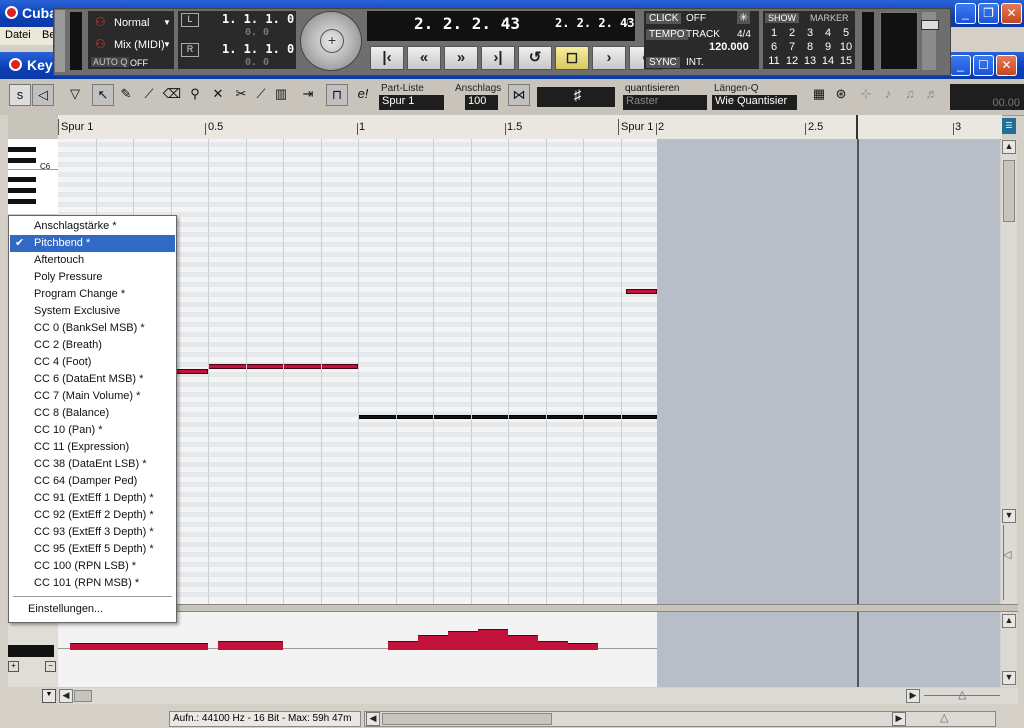 The height and width of the screenshot is (728, 1024). I want to click on left-locator-display: 1. 1. 1. 0, so click(258, 19).